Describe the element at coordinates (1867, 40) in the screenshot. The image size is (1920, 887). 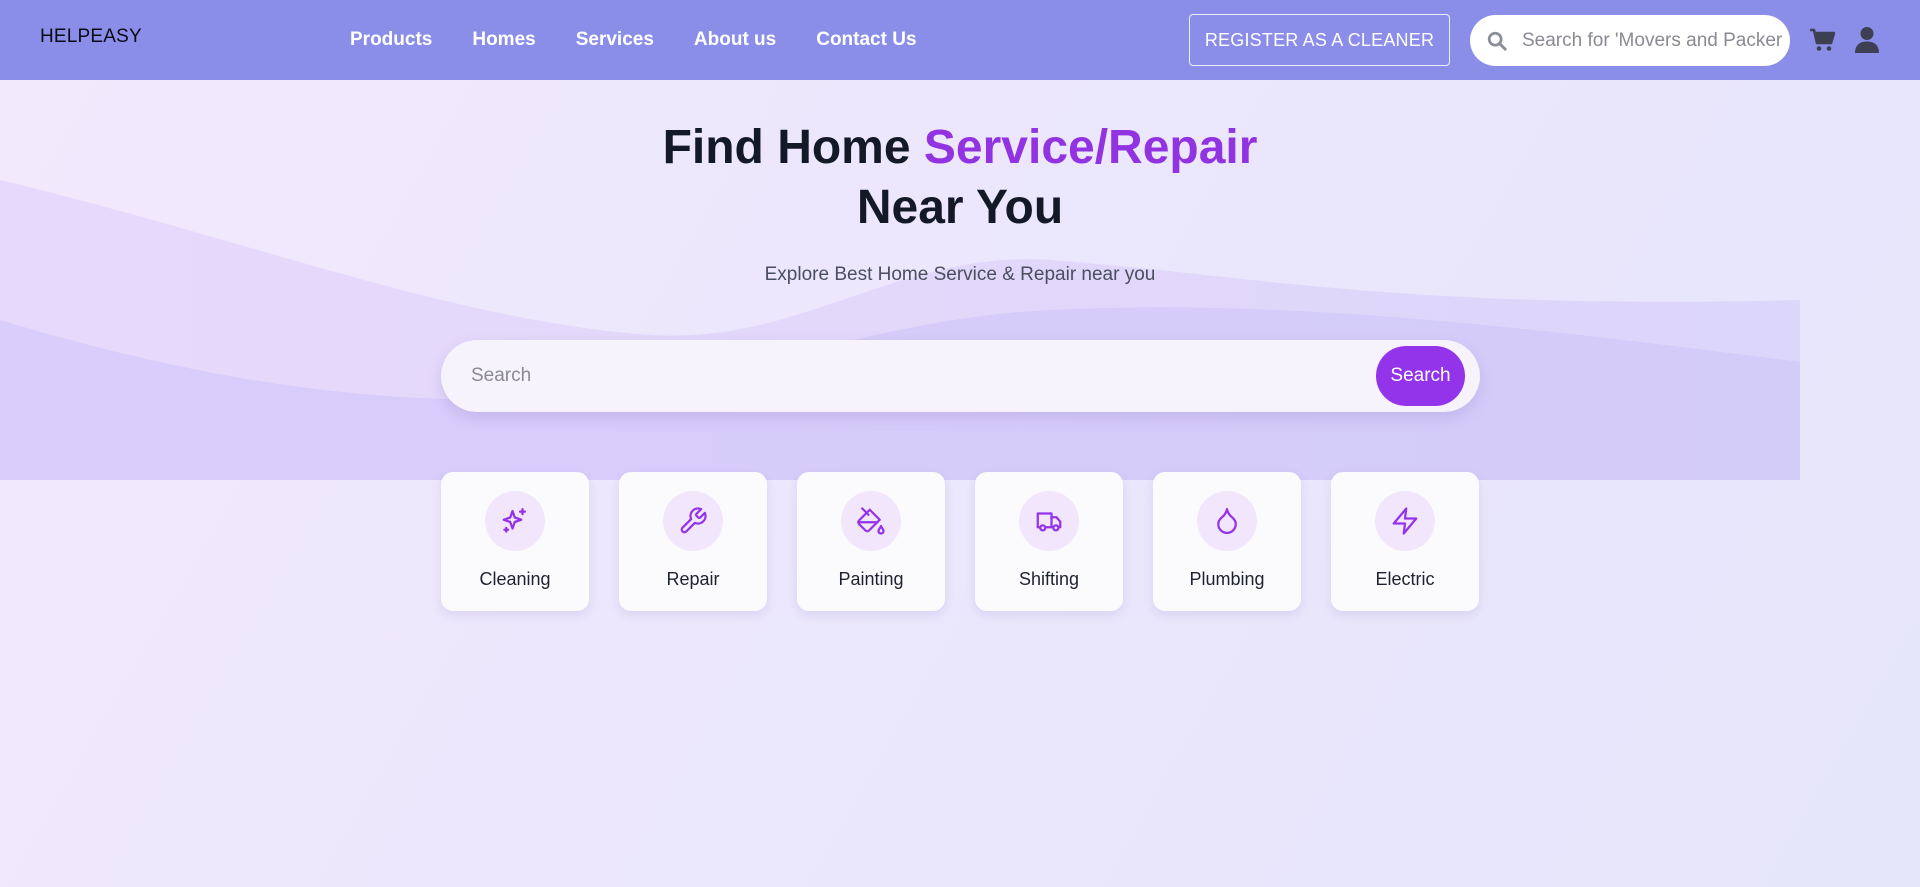
I see `user-icon` at that location.